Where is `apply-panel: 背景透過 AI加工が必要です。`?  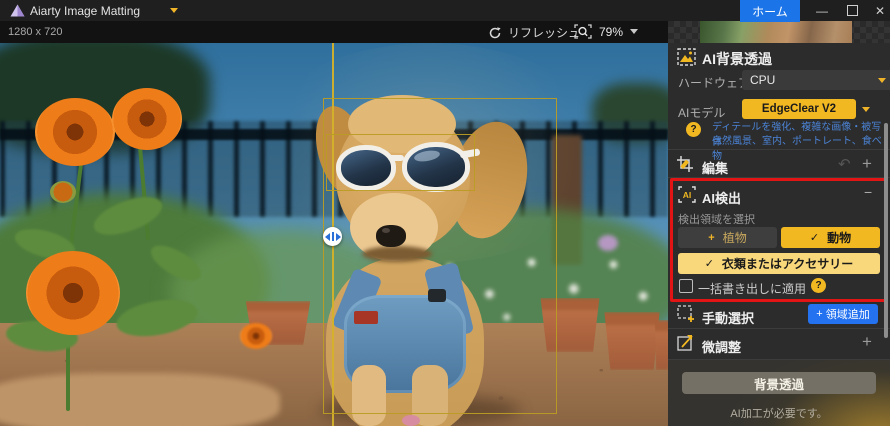 apply-panel: 背景透過 AI加工が必要です。 is located at coordinates (779, 393).